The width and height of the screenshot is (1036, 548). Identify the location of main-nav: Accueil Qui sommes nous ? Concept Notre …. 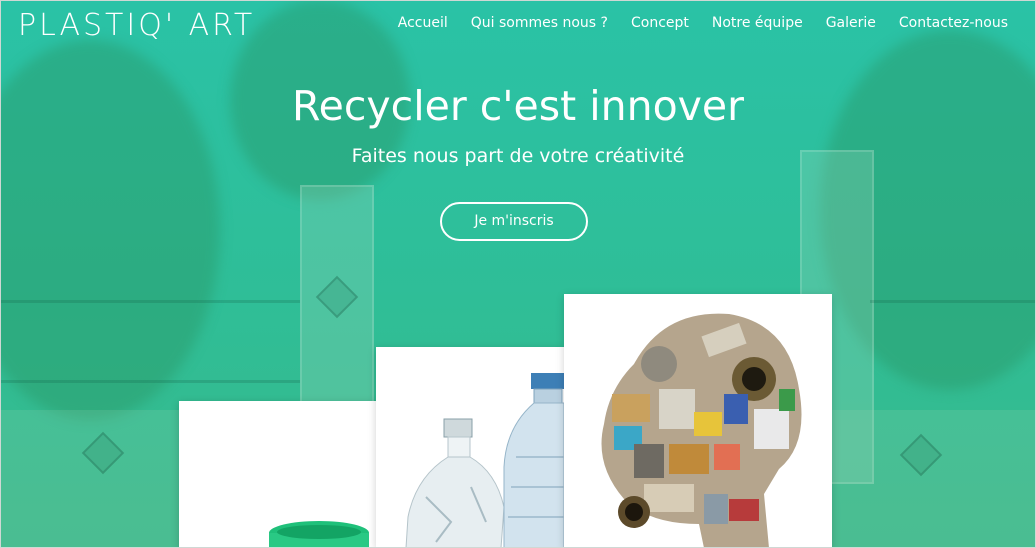
(703, 23).